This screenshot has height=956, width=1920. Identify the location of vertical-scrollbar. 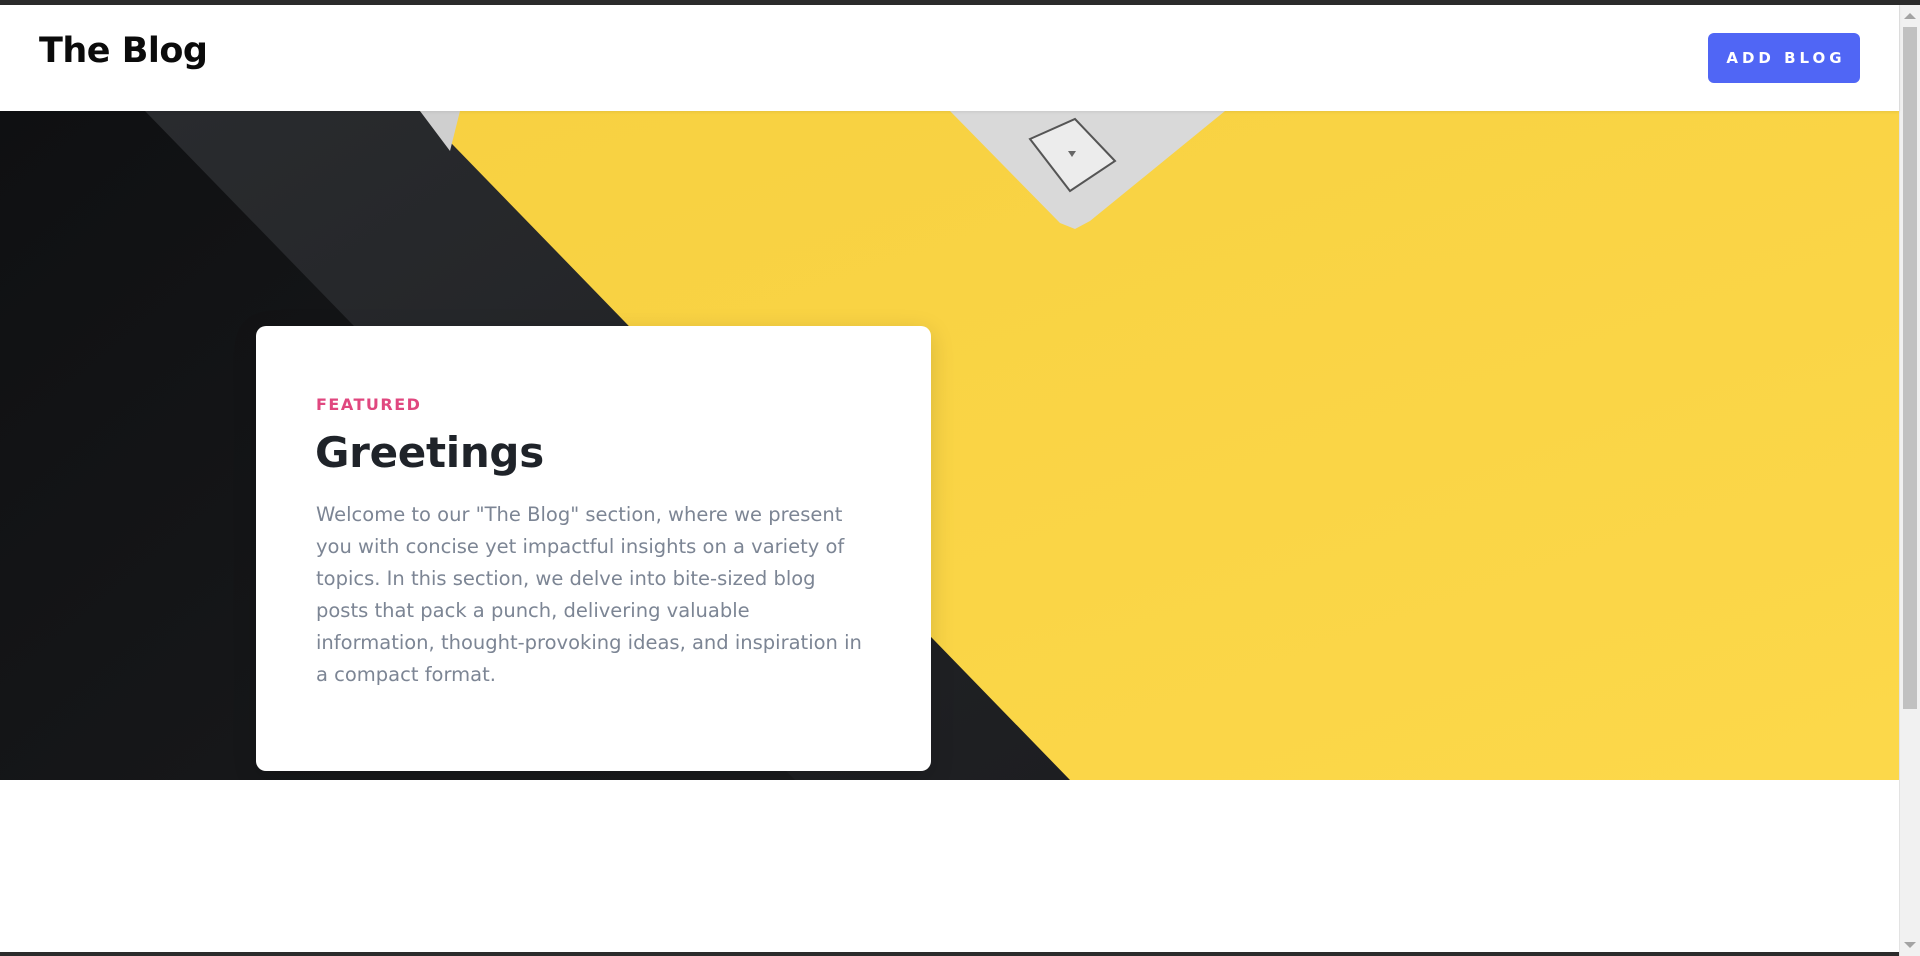
(1909, 480).